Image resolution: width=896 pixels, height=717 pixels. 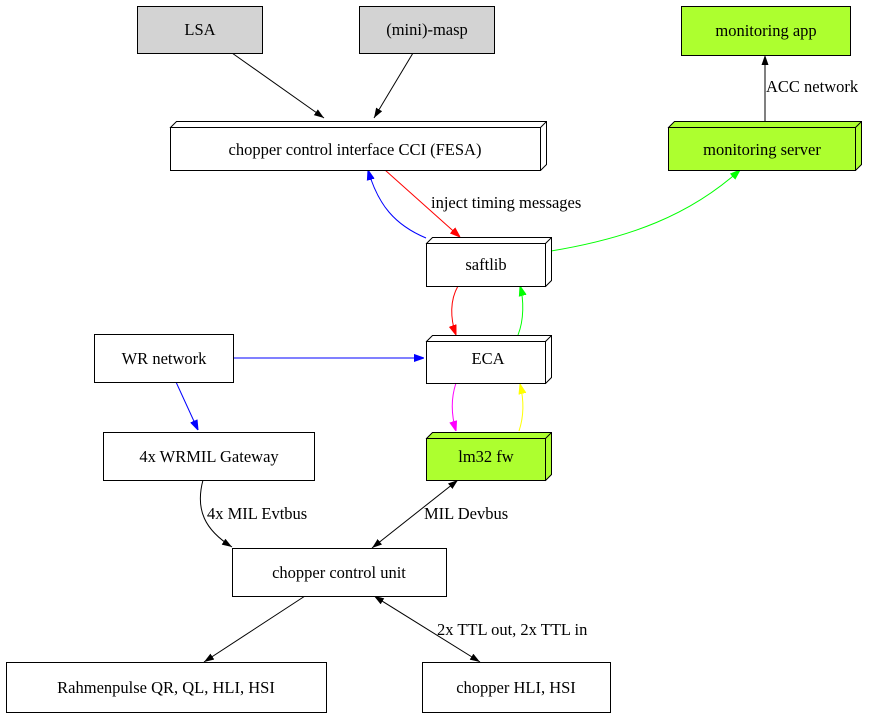 I want to click on node-label: WR network, so click(x=165, y=358).